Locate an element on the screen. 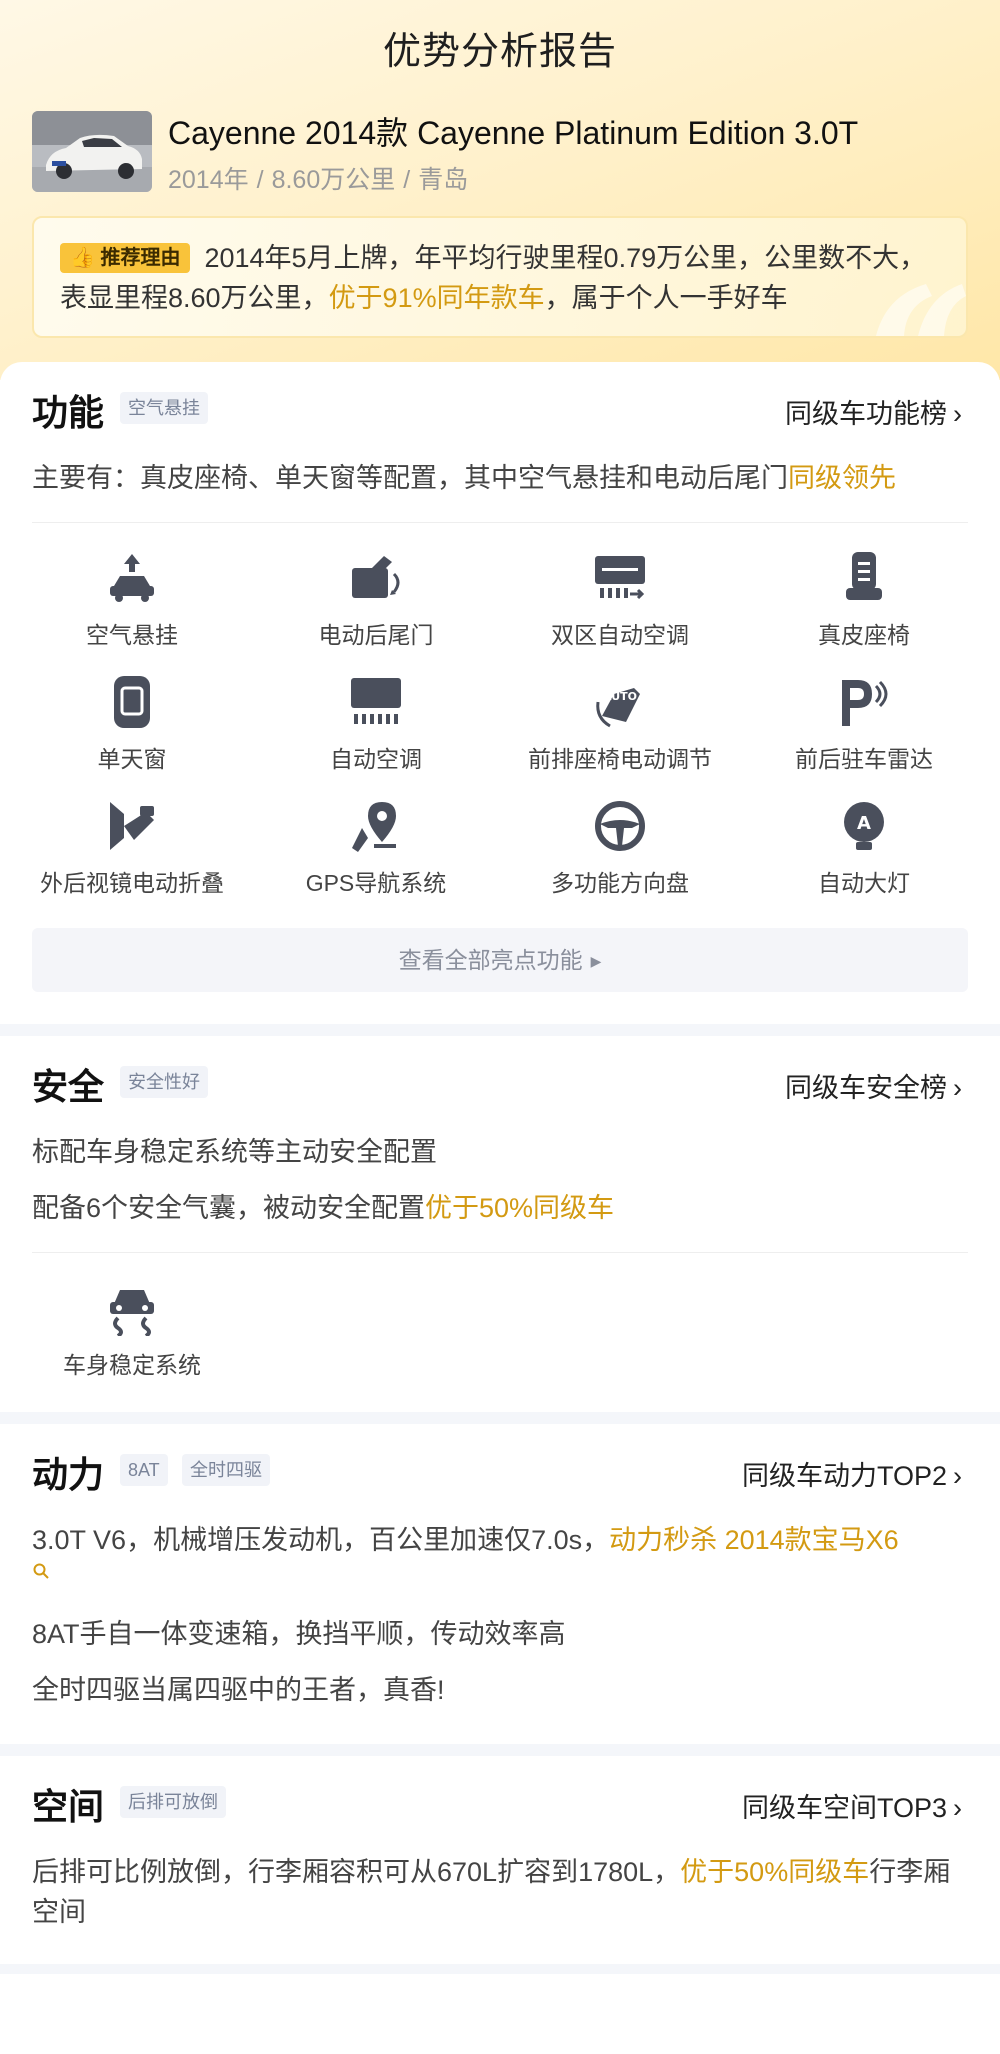  car-city: 青岛 is located at coordinates (443, 180).